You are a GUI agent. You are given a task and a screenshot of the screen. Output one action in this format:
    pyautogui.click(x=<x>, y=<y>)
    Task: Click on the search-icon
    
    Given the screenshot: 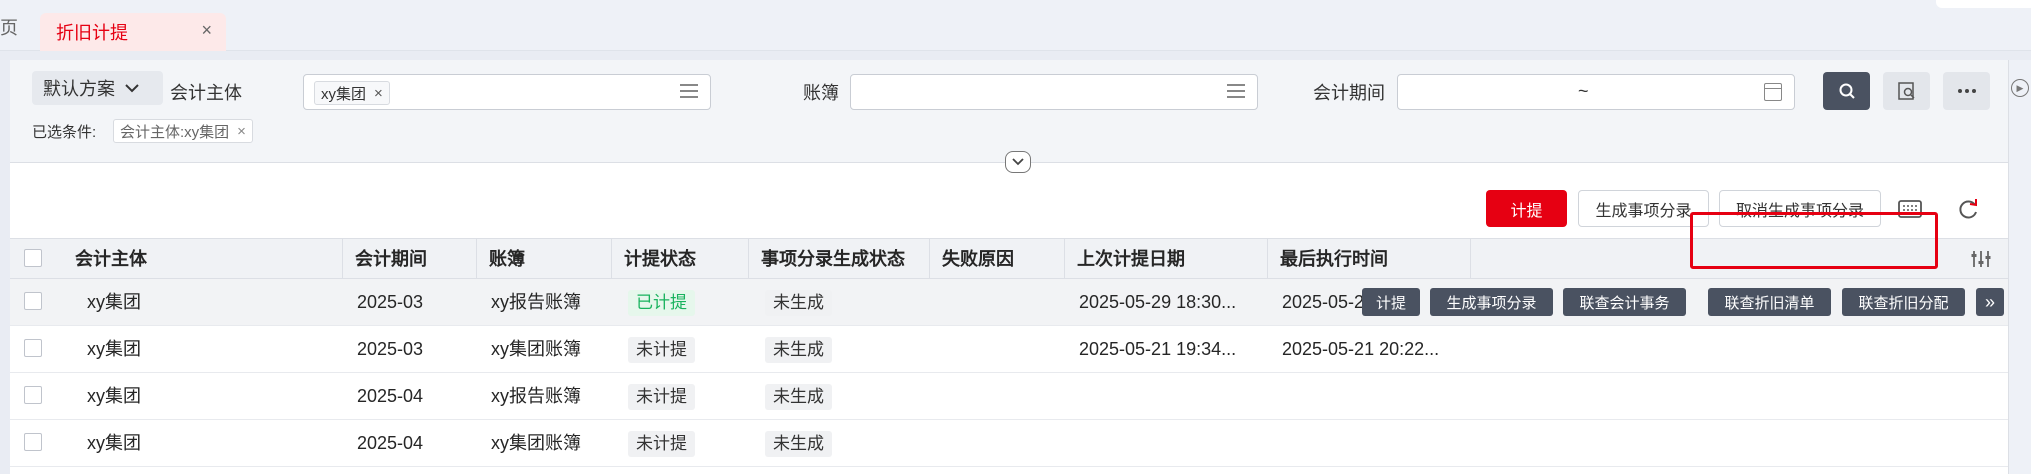 What is the action you would take?
    pyautogui.click(x=1847, y=91)
    